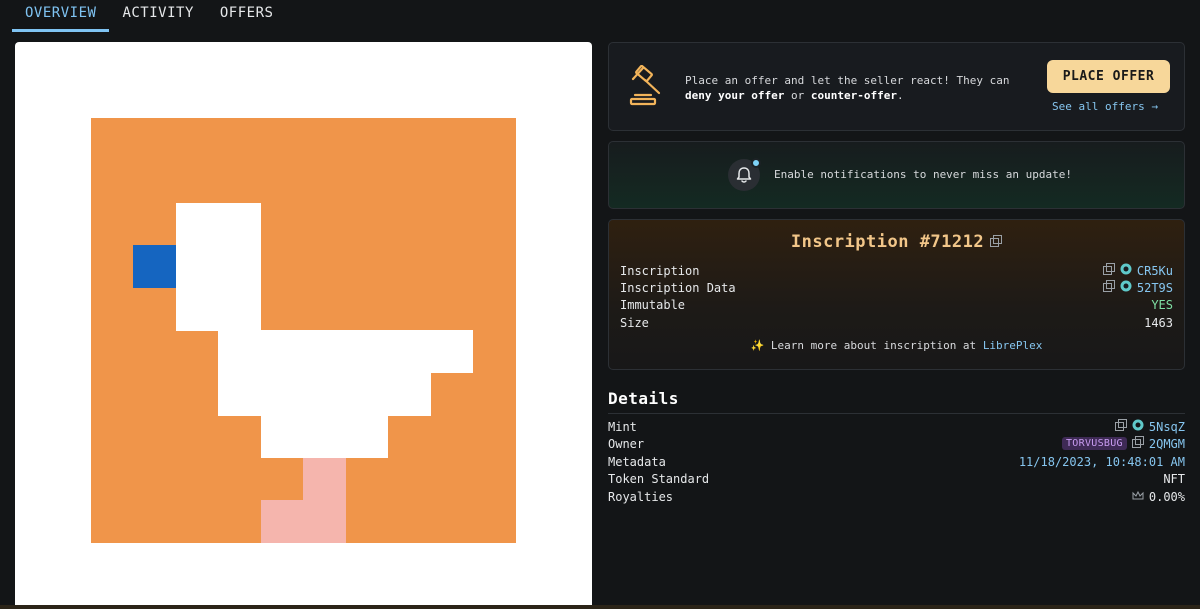 This screenshot has height=609, width=1200. What do you see at coordinates (887, 242) in the screenshot?
I see `inscription-title: Inscription #71212` at bounding box center [887, 242].